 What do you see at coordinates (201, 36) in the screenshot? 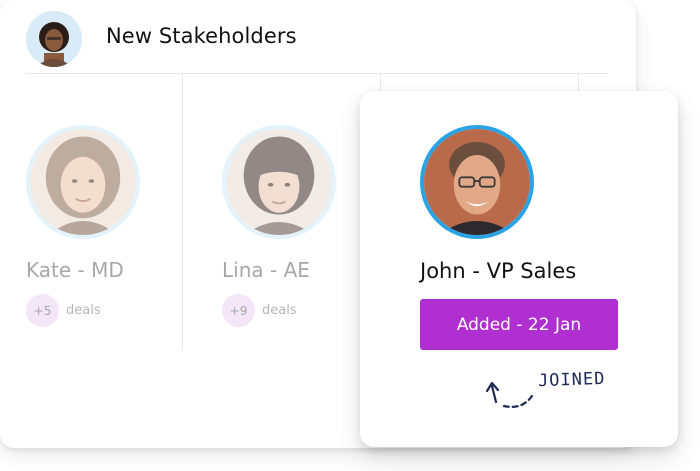
I see `page-title: New Stakeholders` at bounding box center [201, 36].